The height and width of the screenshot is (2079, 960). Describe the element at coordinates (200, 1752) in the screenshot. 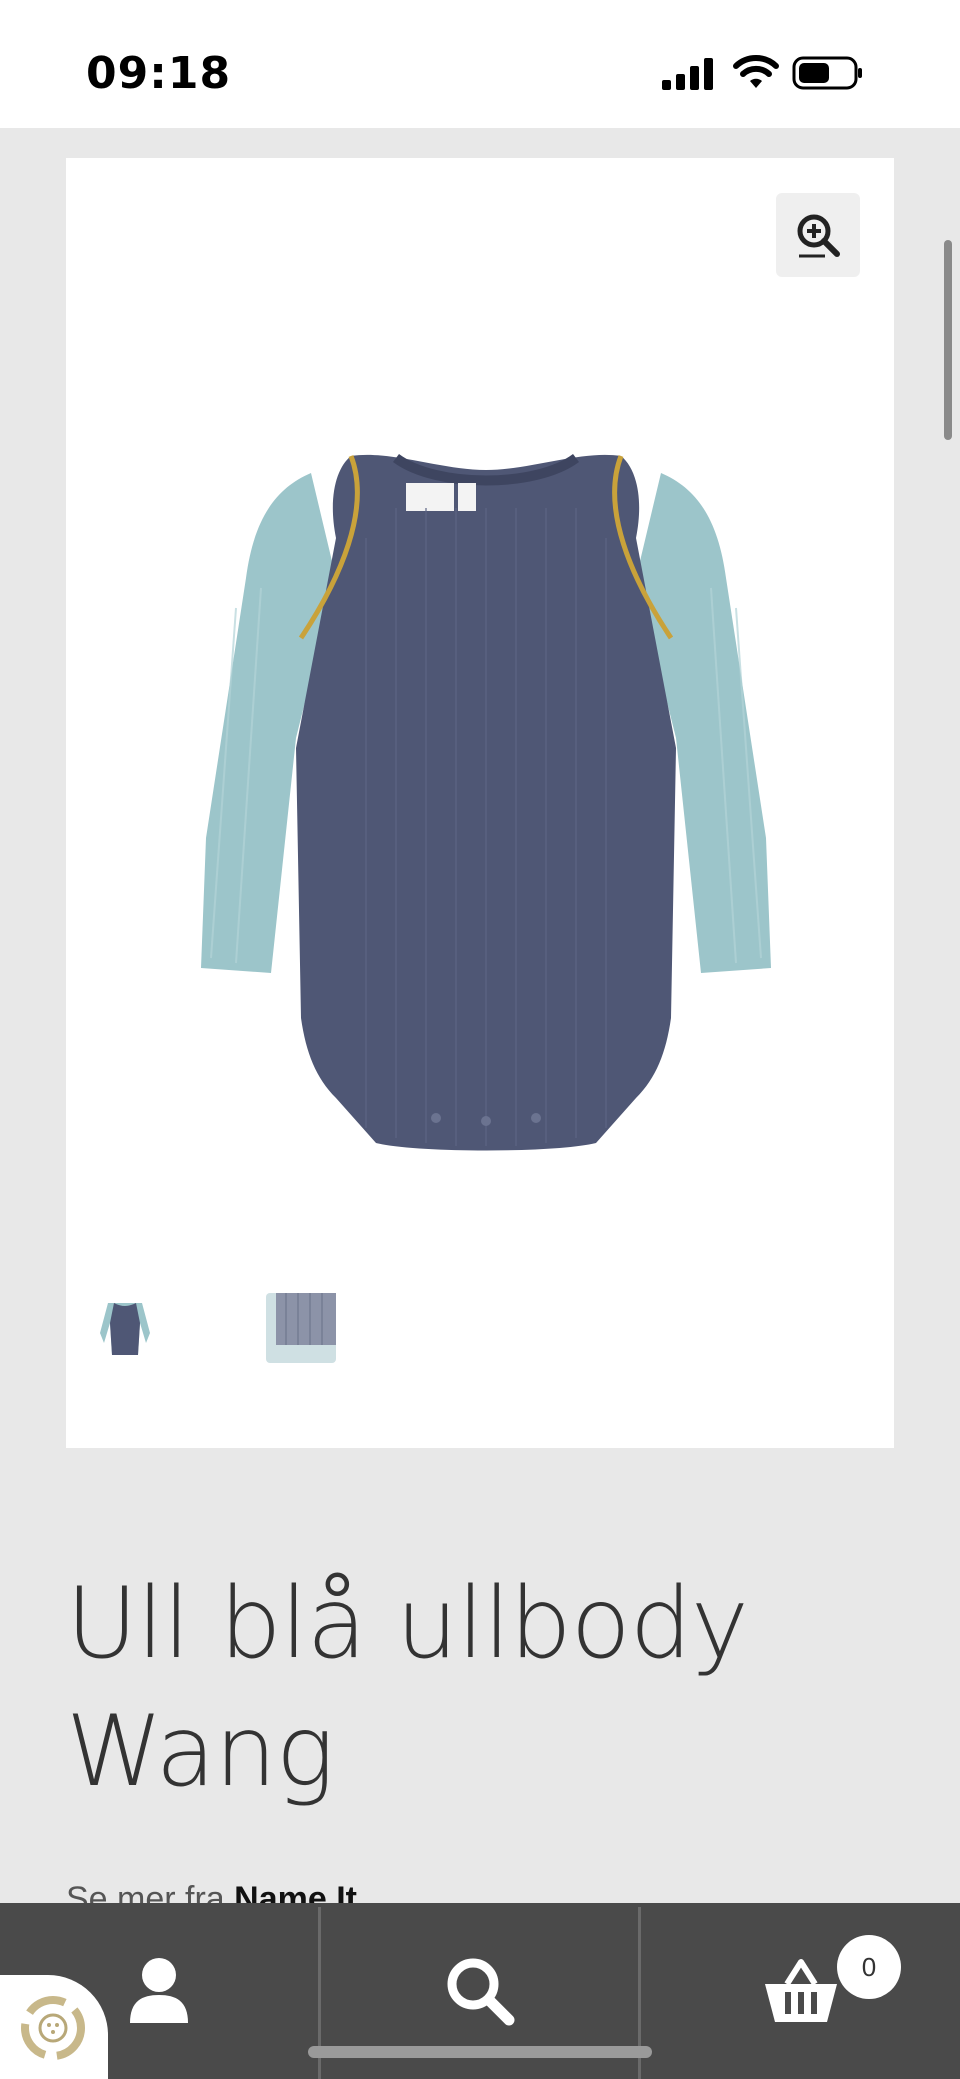

I see `product-title-line-2: Wang` at that location.